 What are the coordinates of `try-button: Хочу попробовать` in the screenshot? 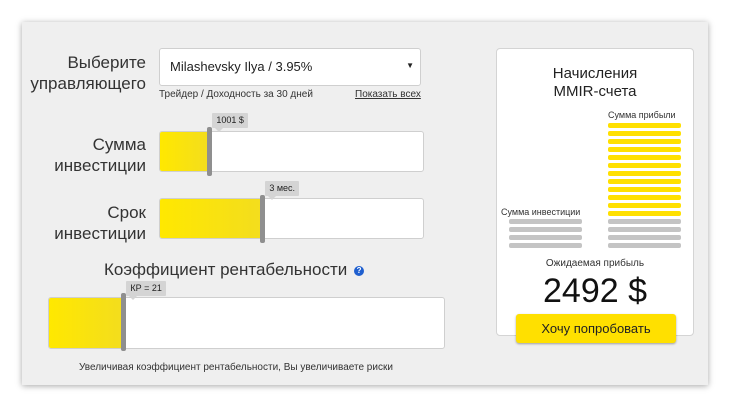 It's located at (596, 328).